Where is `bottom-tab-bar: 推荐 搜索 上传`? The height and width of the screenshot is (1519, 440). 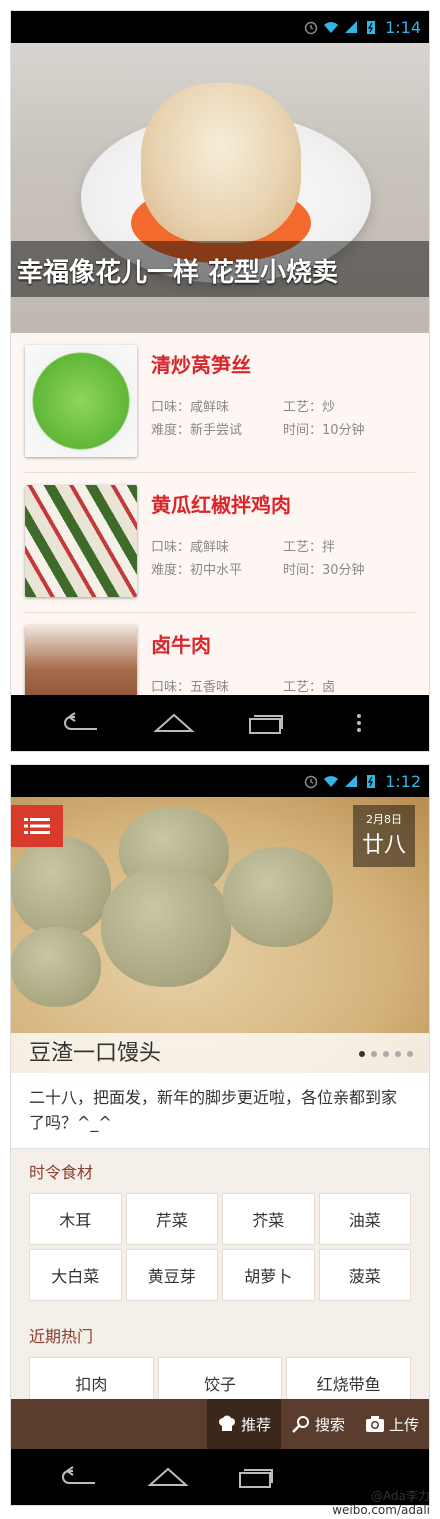 bottom-tab-bar: 推荐 搜索 上传 is located at coordinates (220, 1424).